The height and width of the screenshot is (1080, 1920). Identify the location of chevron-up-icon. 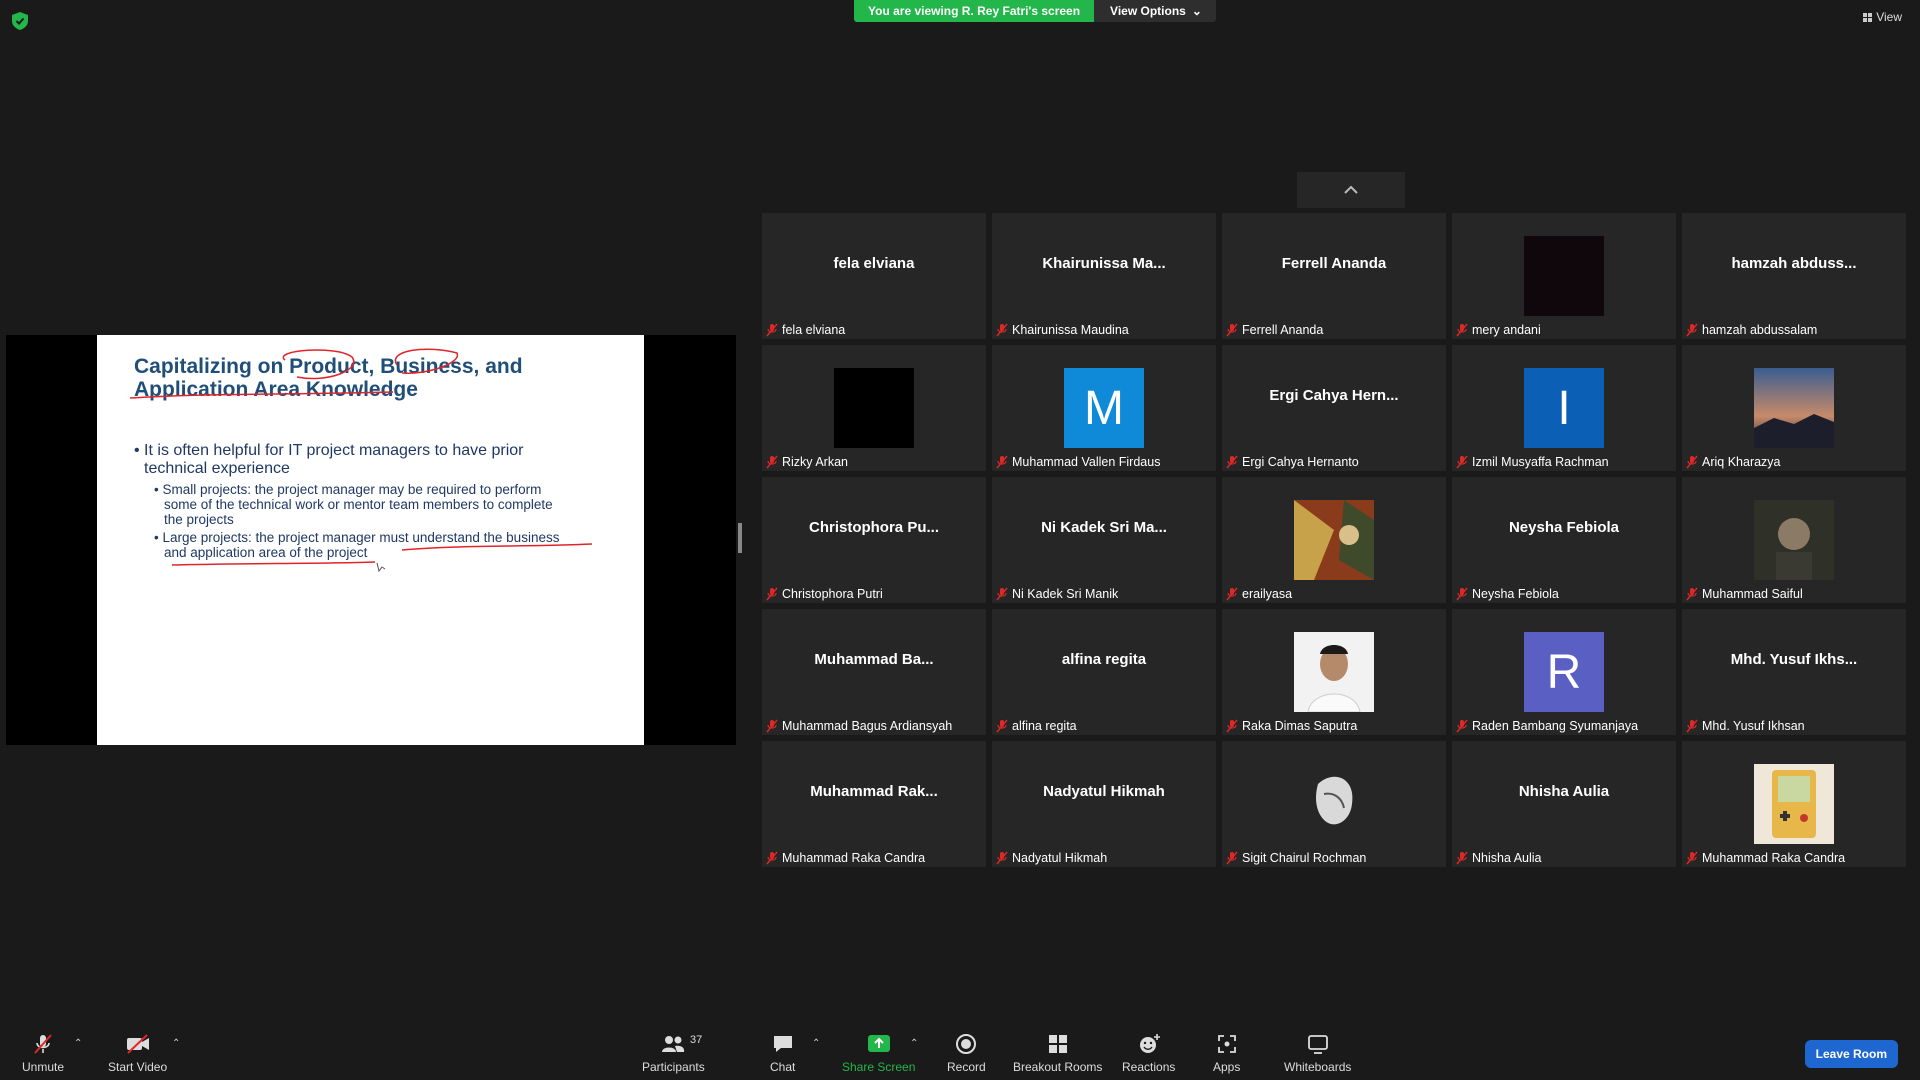
(1351, 189).